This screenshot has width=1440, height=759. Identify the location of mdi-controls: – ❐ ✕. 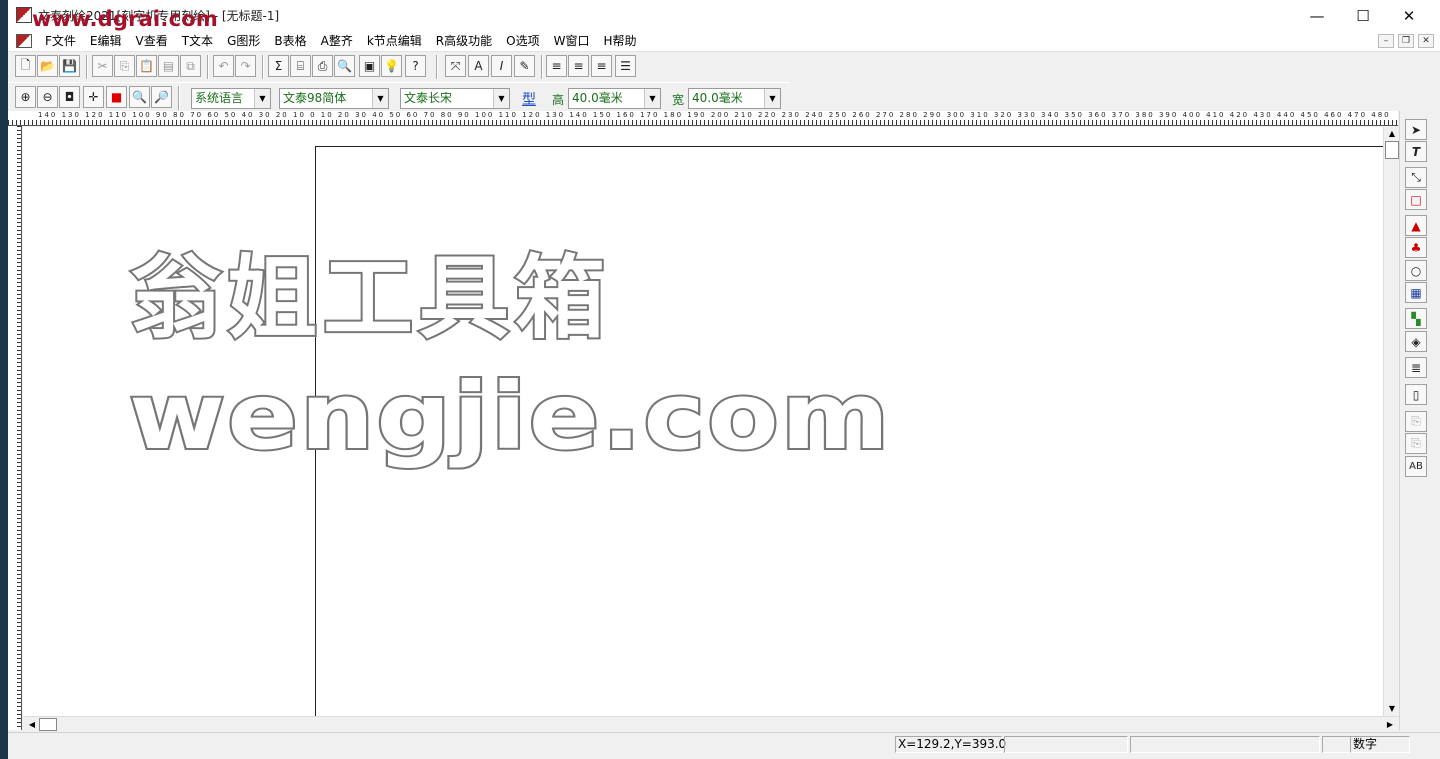
(1406, 41).